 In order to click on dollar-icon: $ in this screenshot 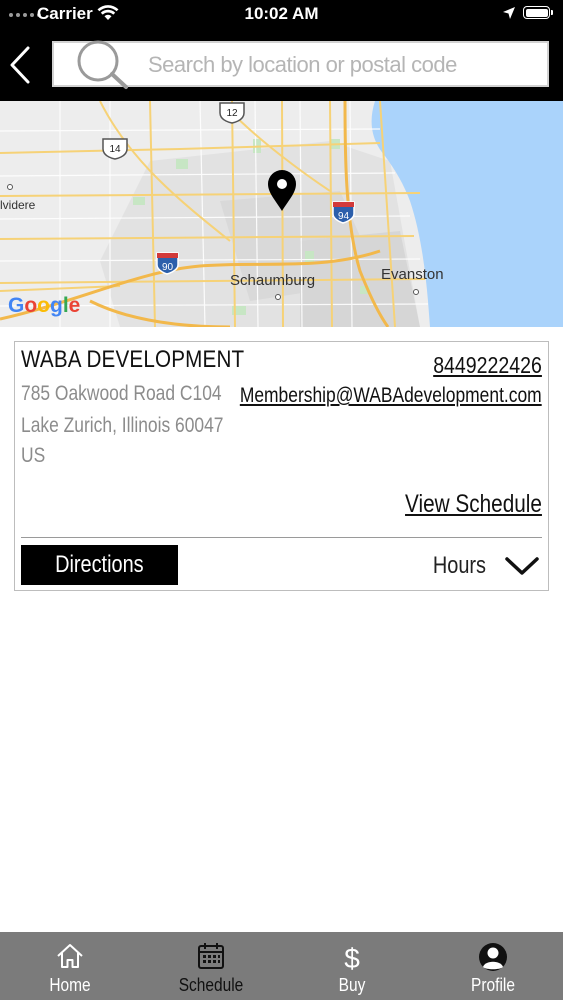, I will do `click(352, 957)`.